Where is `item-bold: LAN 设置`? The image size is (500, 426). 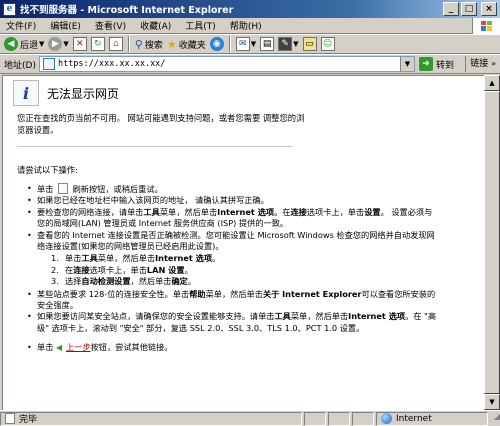
item-bold: LAN 设置 is located at coordinates (165, 269).